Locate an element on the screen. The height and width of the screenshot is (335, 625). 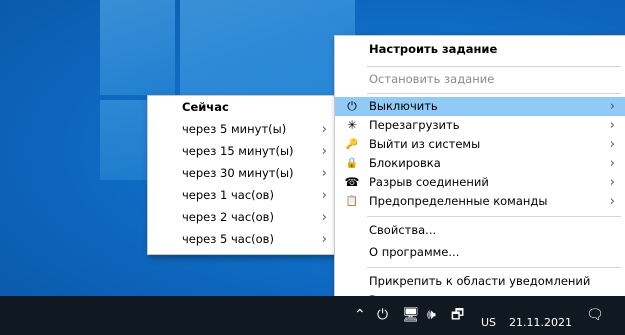
submenu-now-label: Сейчас is located at coordinates (205, 107).